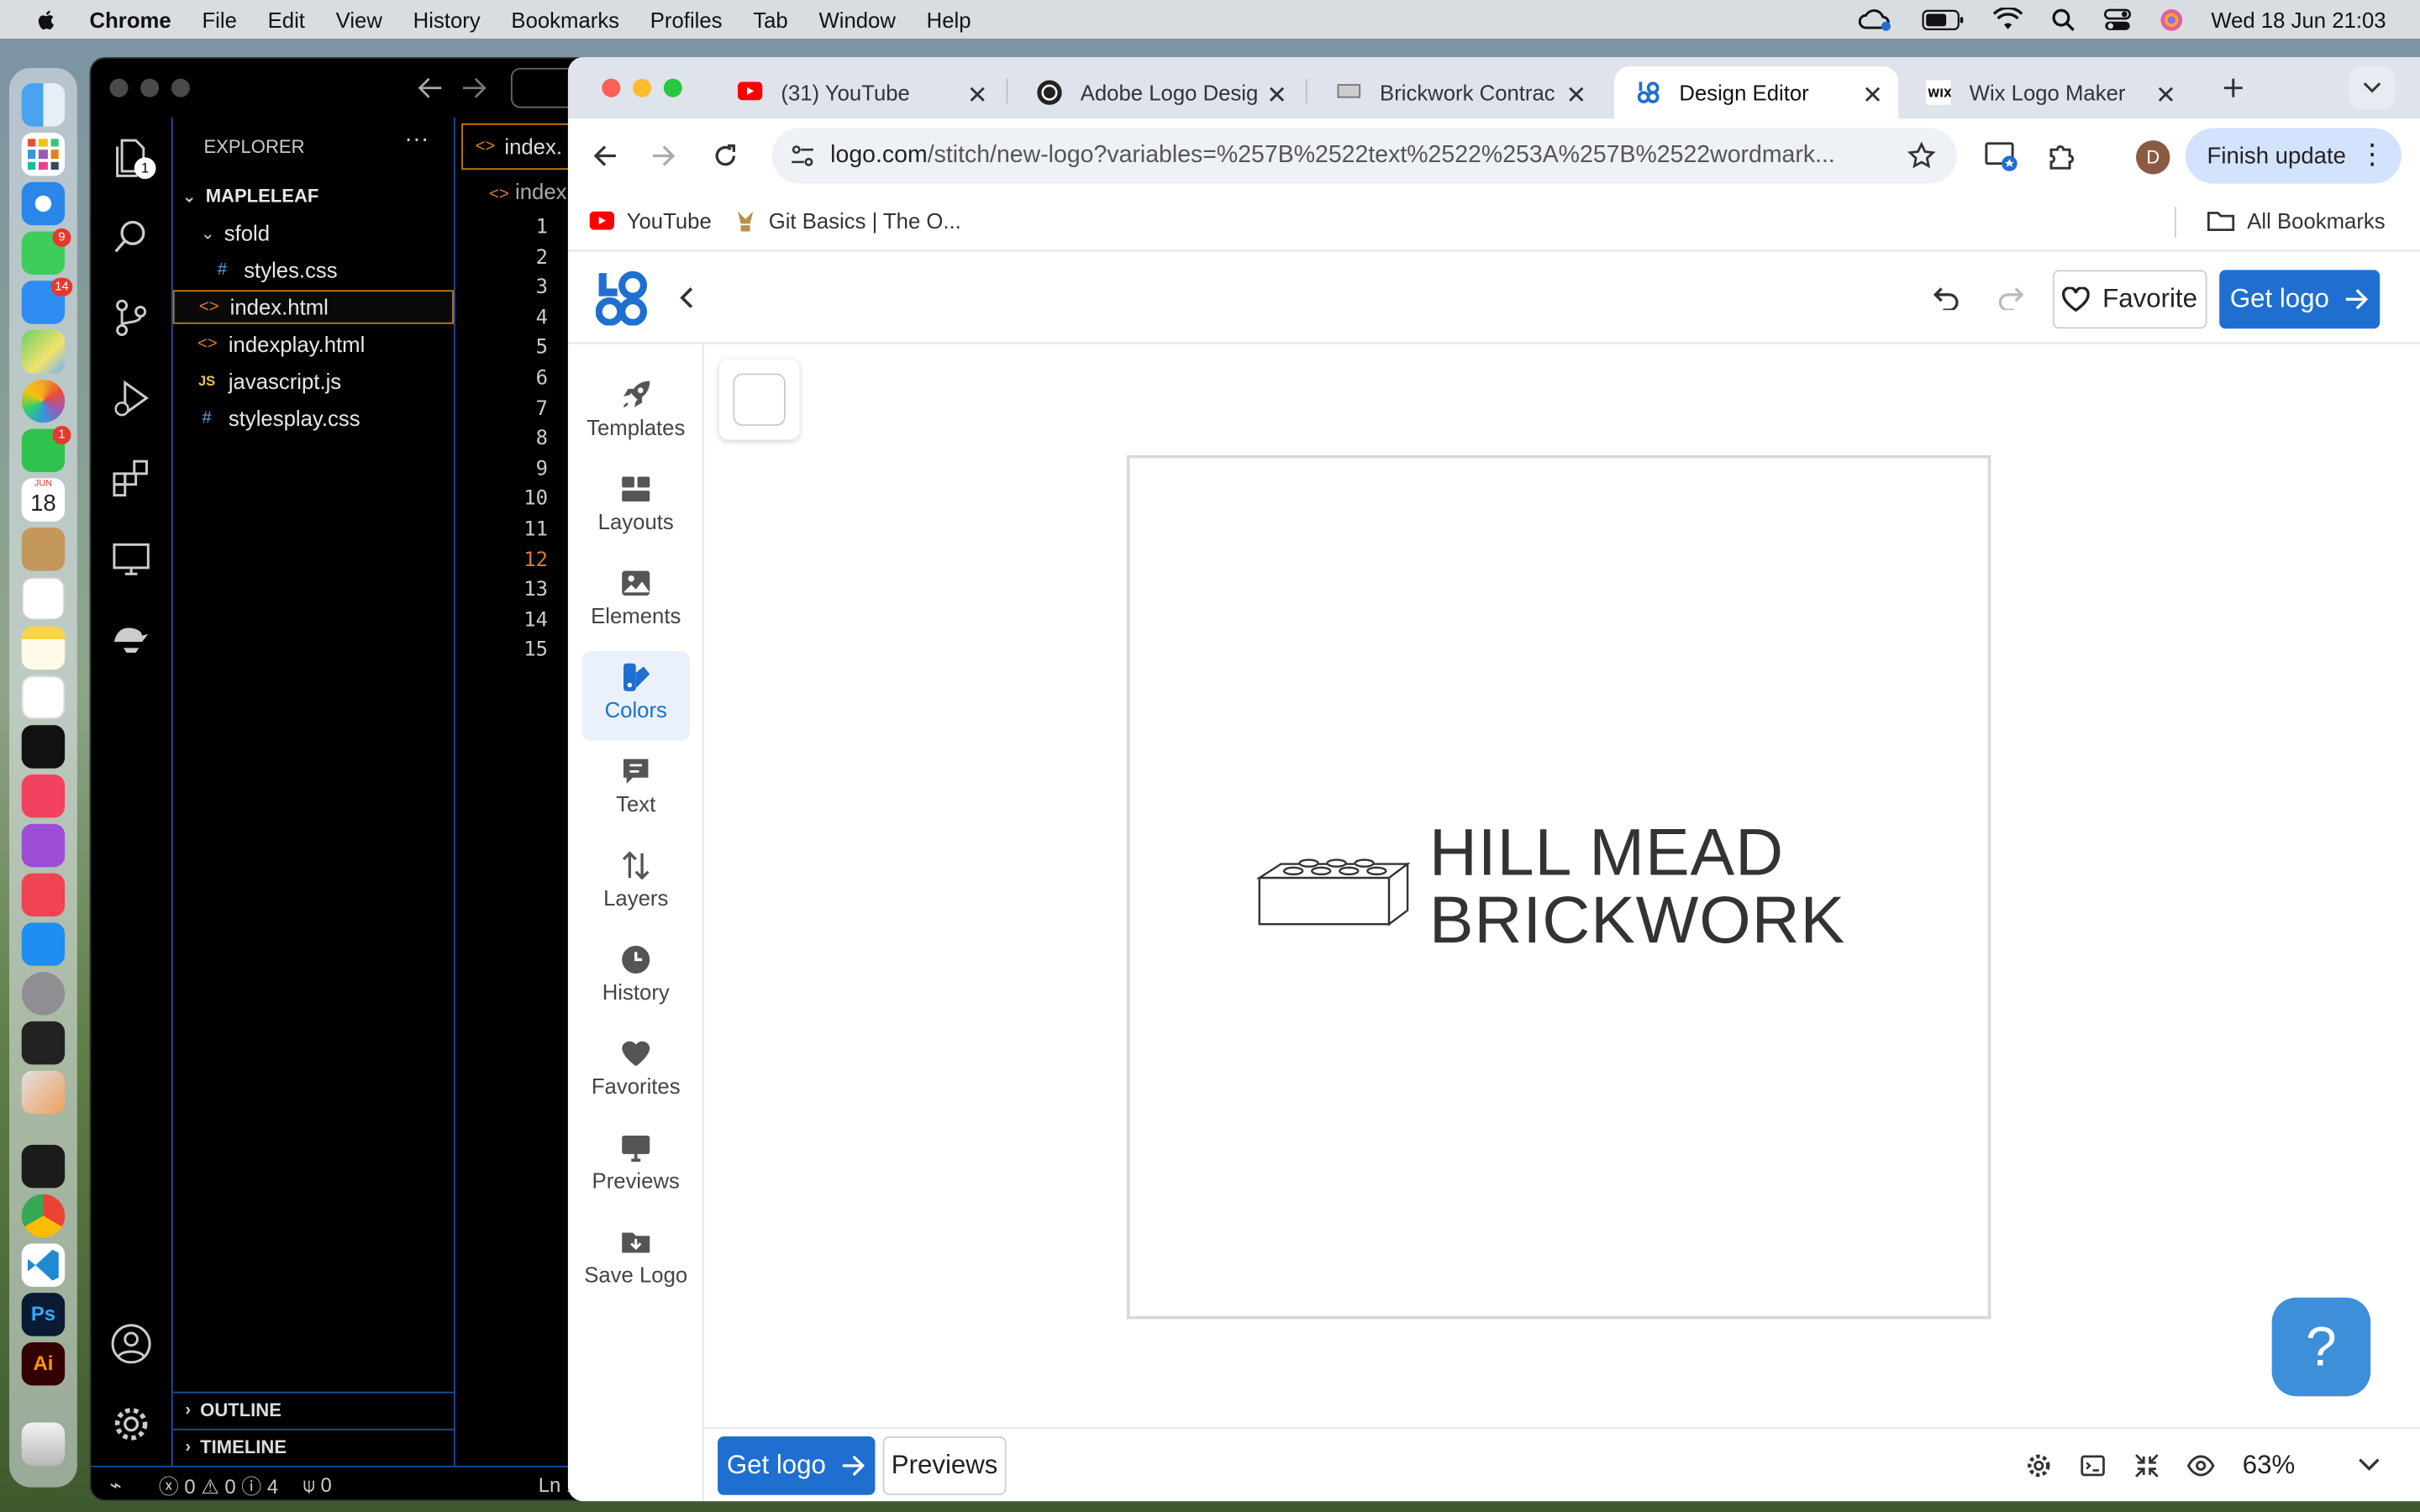  I want to click on menu-history: History, so click(447, 19).